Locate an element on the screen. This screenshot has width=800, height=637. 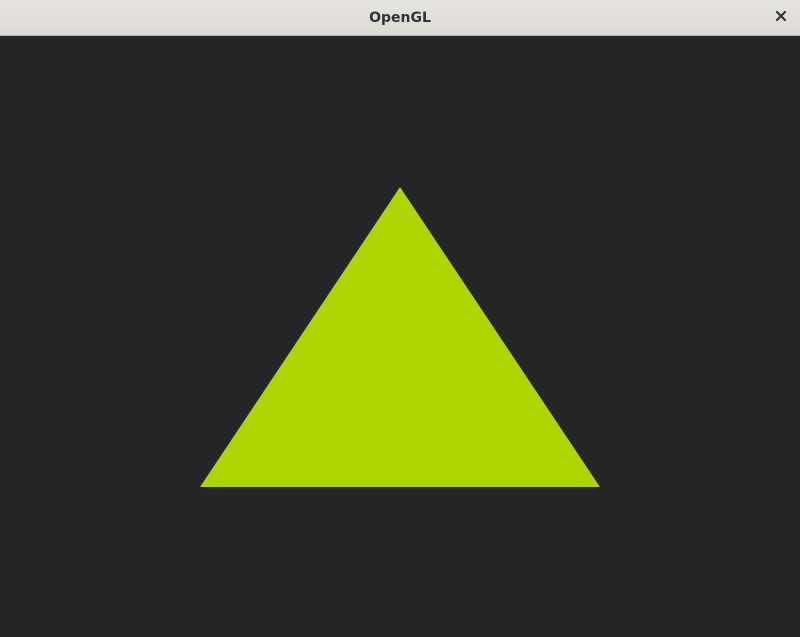
window-title: OpenGL is located at coordinates (400, 18).